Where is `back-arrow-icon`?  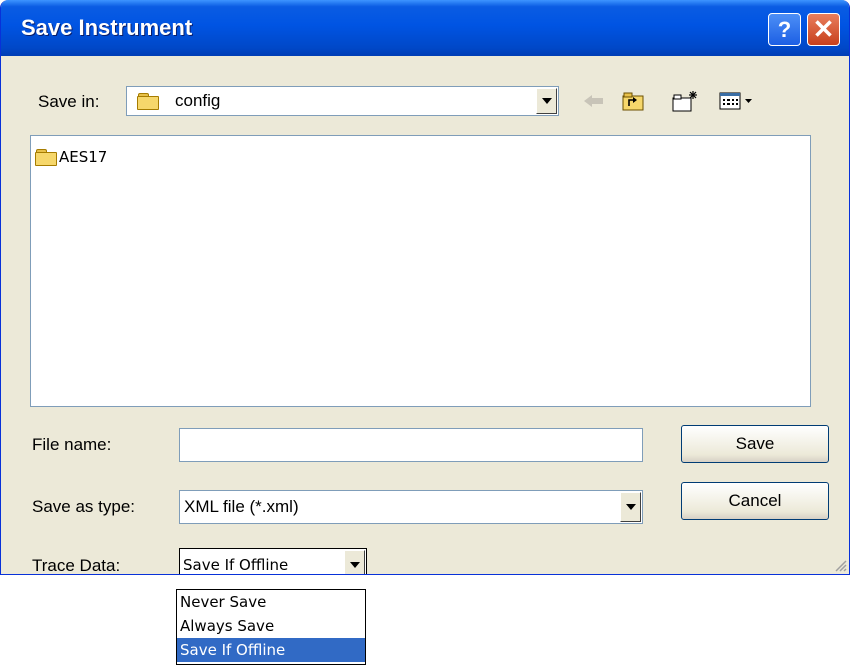
back-arrow-icon is located at coordinates (593, 101).